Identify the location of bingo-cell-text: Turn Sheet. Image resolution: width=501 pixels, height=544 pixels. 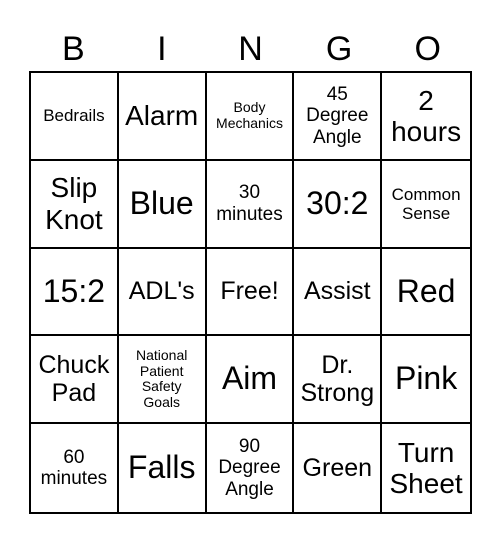
(426, 468).